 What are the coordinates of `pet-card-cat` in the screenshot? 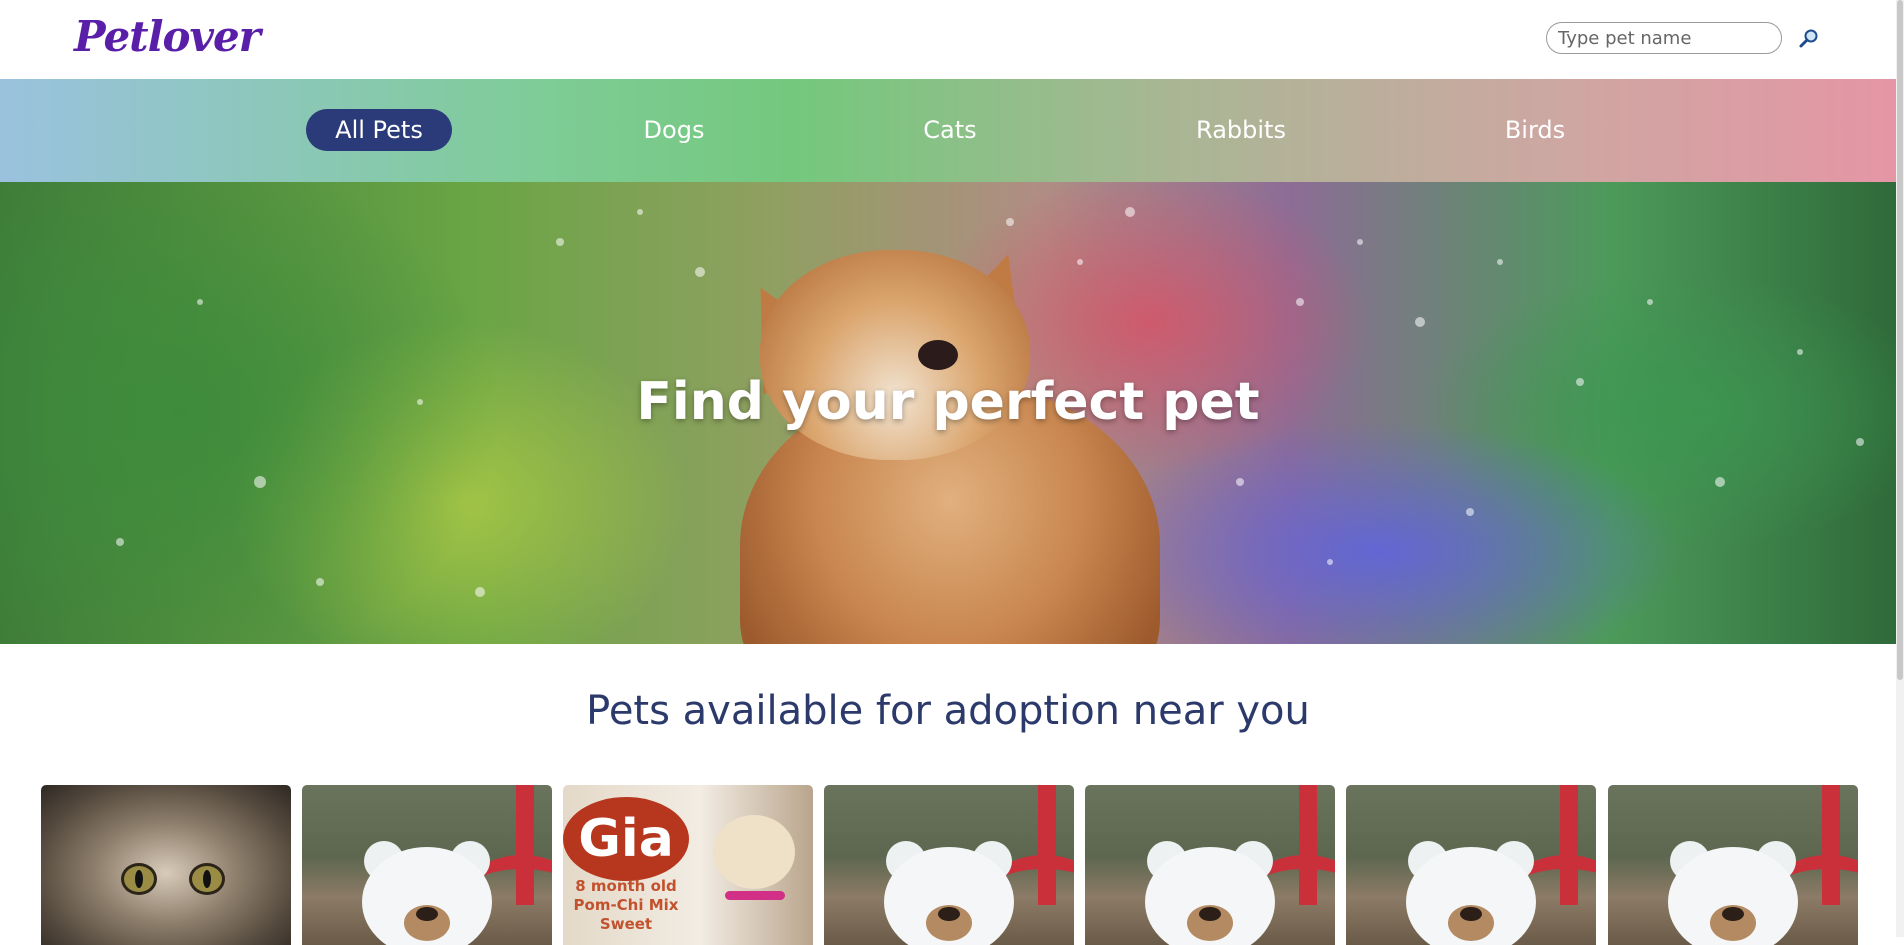 It's located at (166, 865).